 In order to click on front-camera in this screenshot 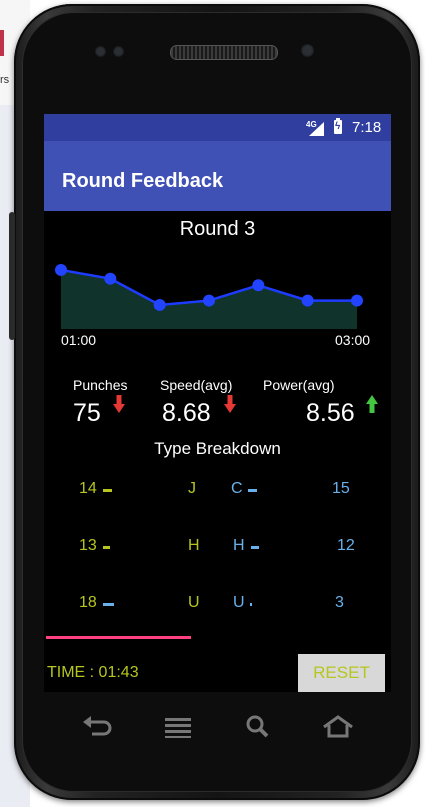, I will do `click(307, 50)`.